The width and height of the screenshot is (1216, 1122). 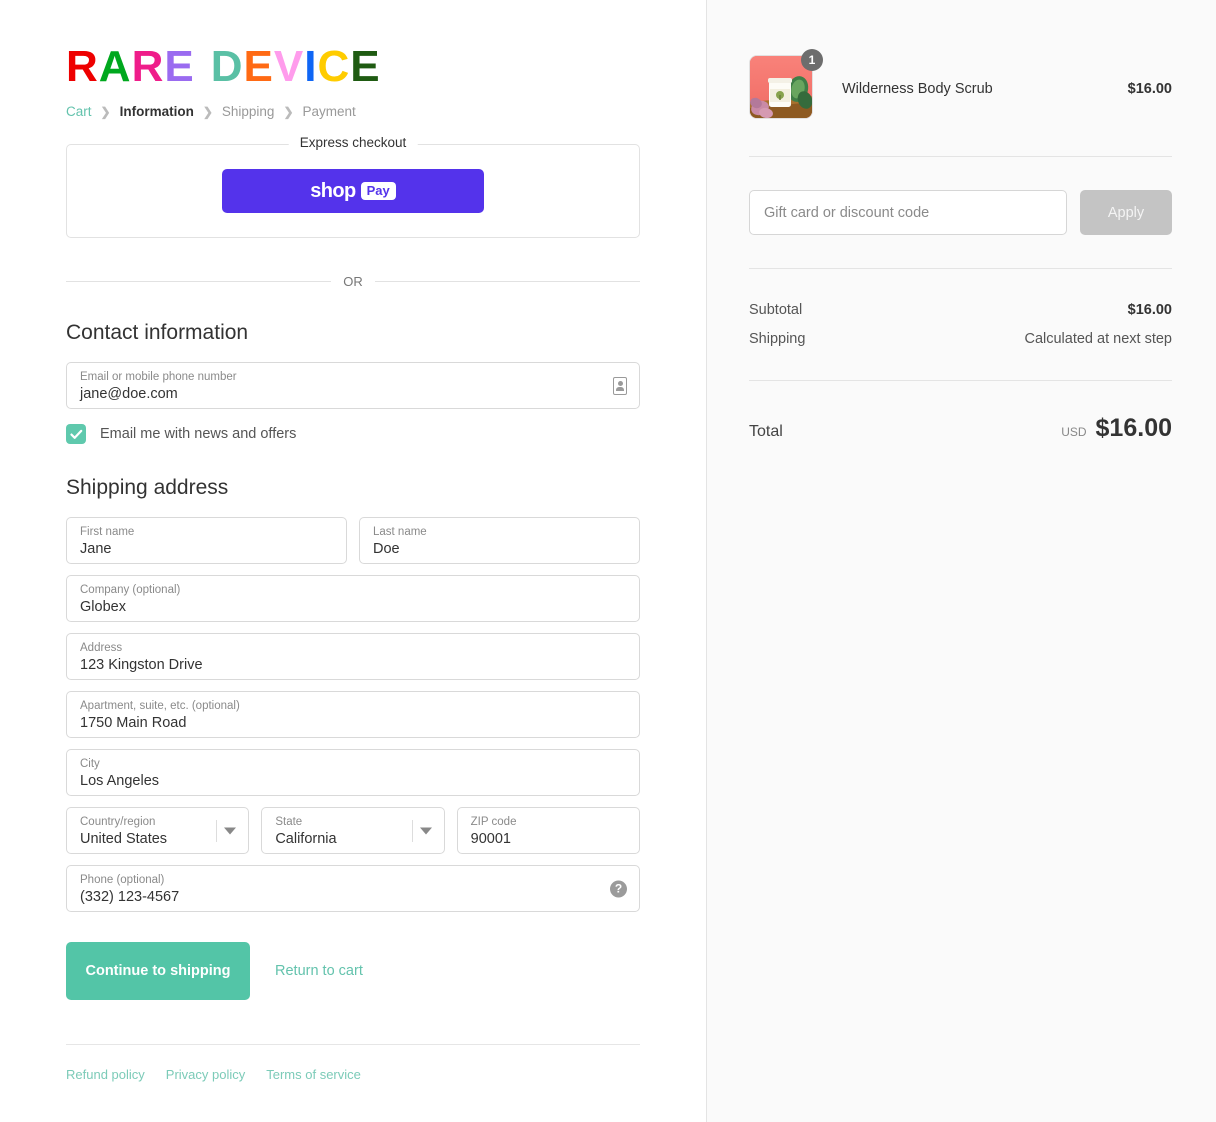 I want to click on zip-code-field: ZIP code 90001, so click(x=548, y=831).